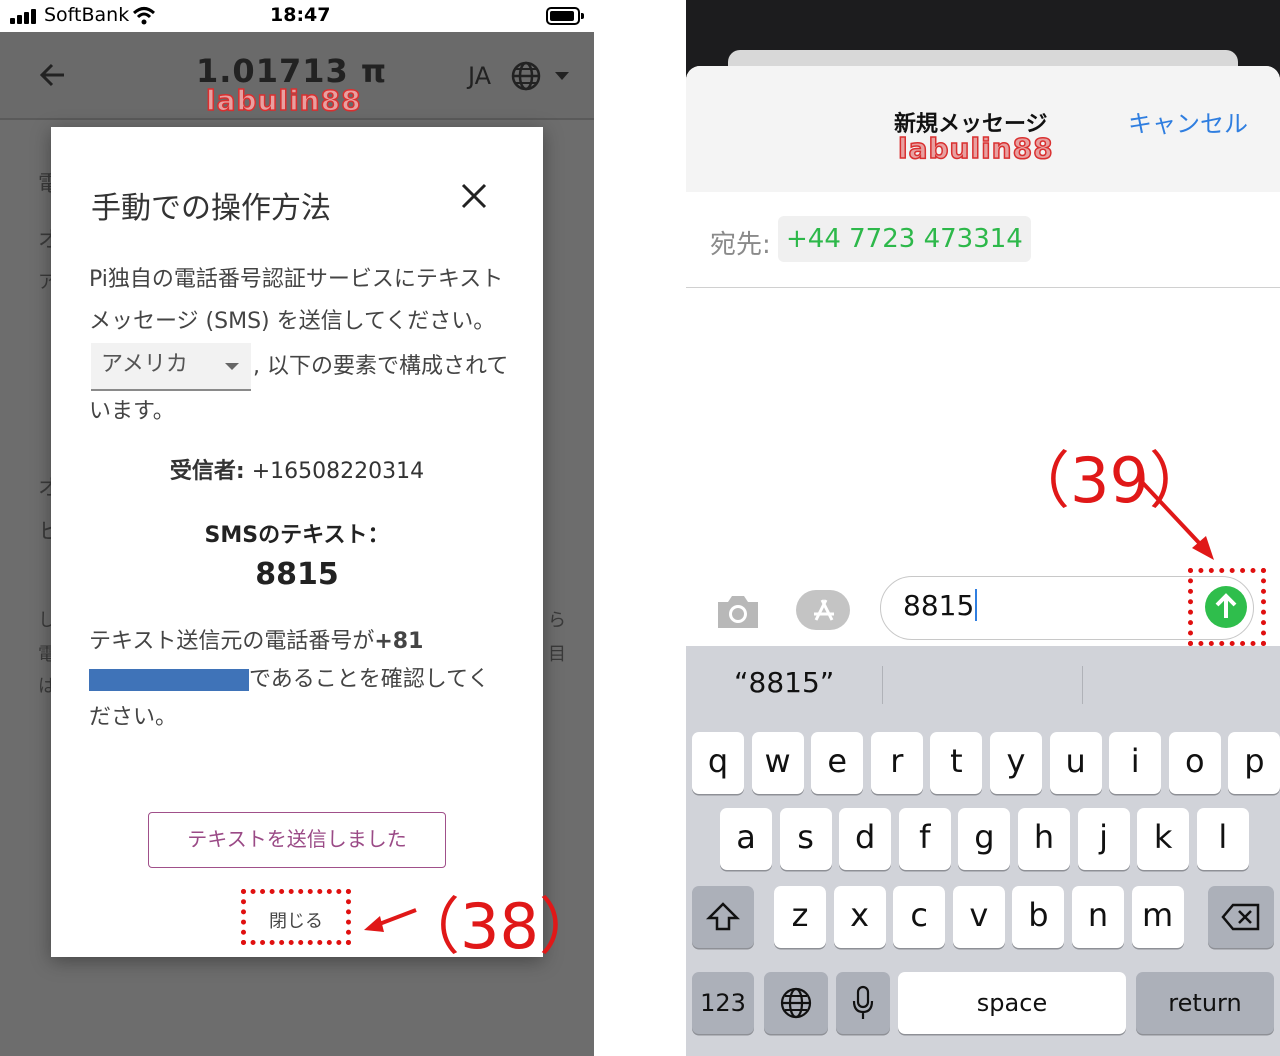 The width and height of the screenshot is (1280, 1056). I want to click on key-h: h, so click(1044, 839).